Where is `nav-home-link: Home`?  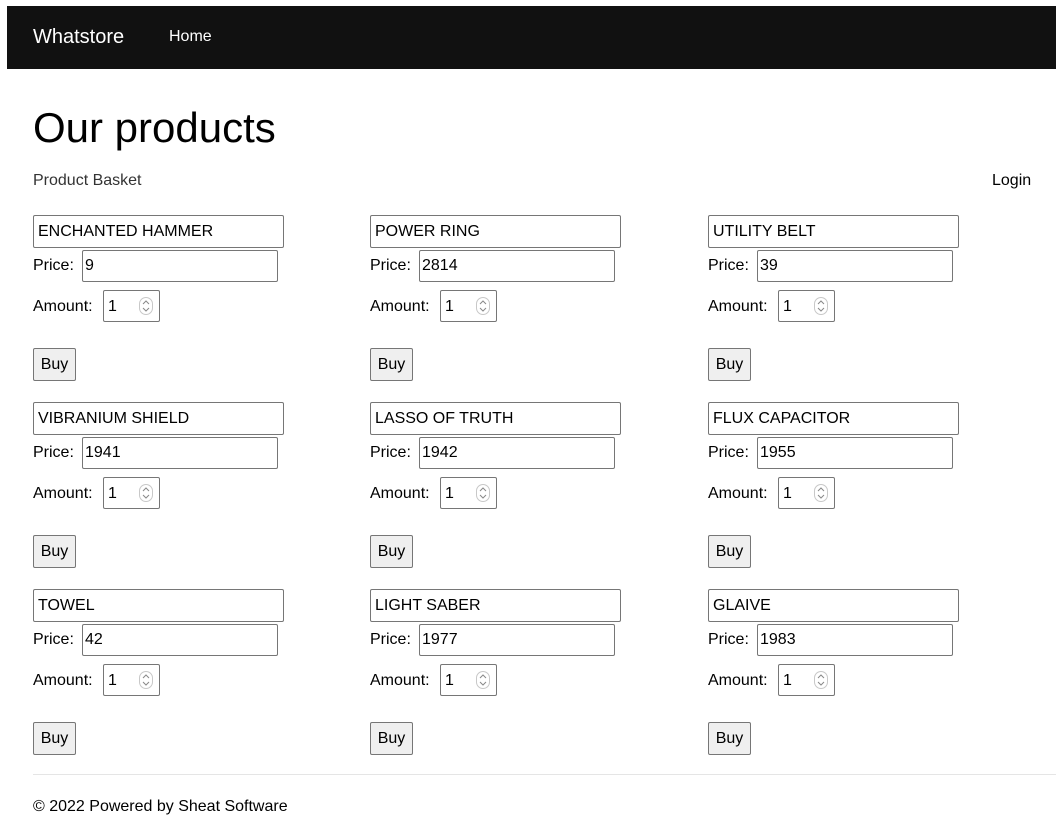
nav-home-link: Home is located at coordinates (190, 37).